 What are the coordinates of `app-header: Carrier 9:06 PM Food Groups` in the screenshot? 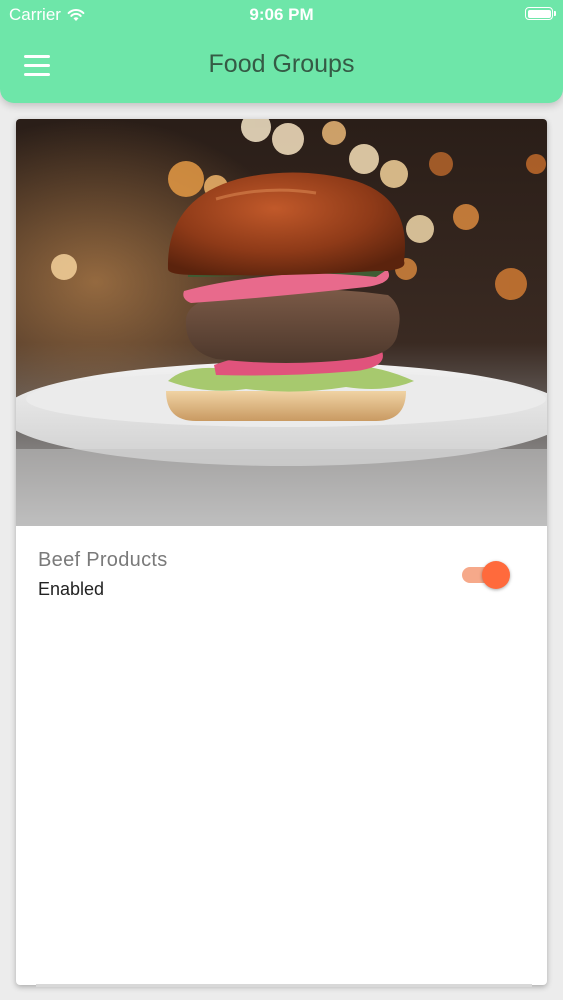 It's located at (281, 51).